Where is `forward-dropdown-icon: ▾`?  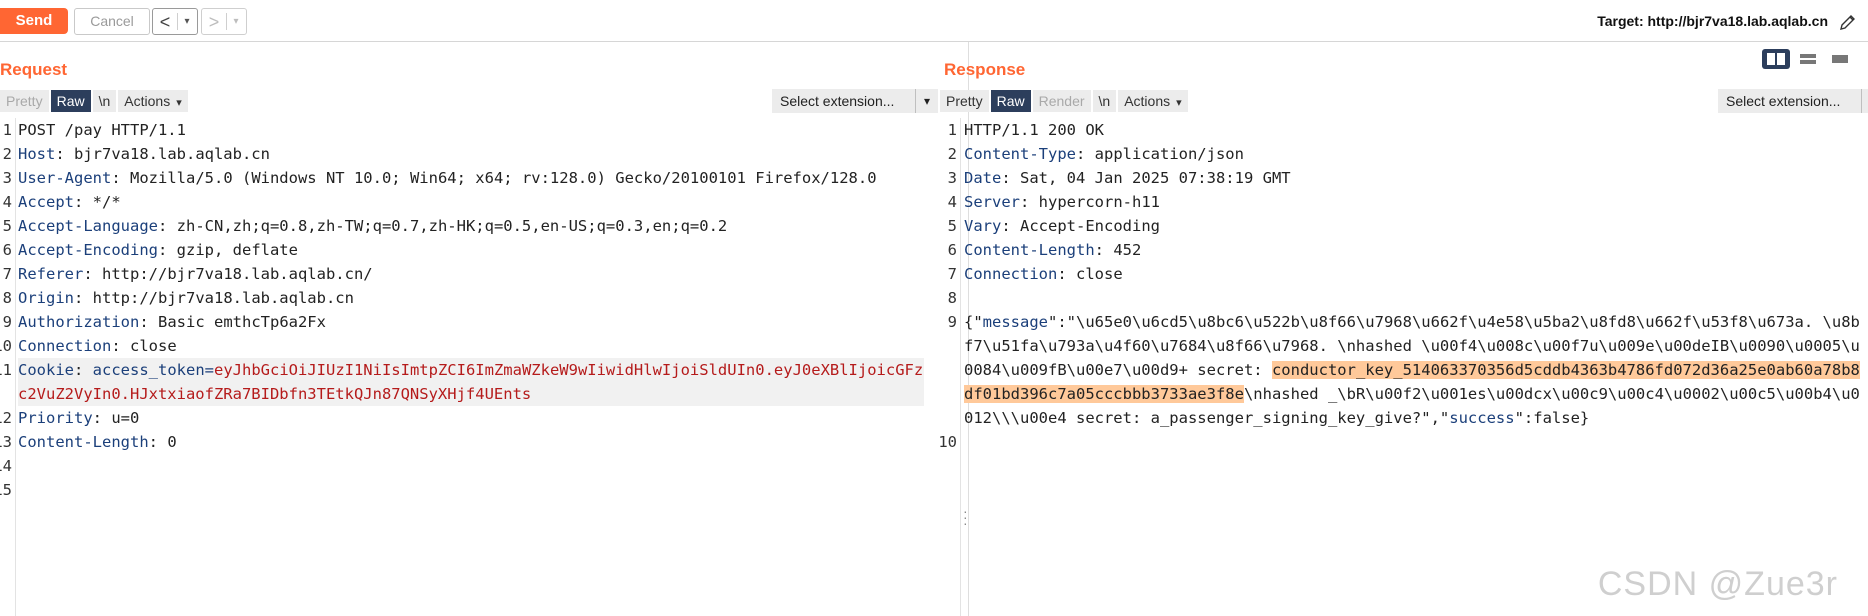 forward-dropdown-icon: ▾ is located at coordinates (235, 21).